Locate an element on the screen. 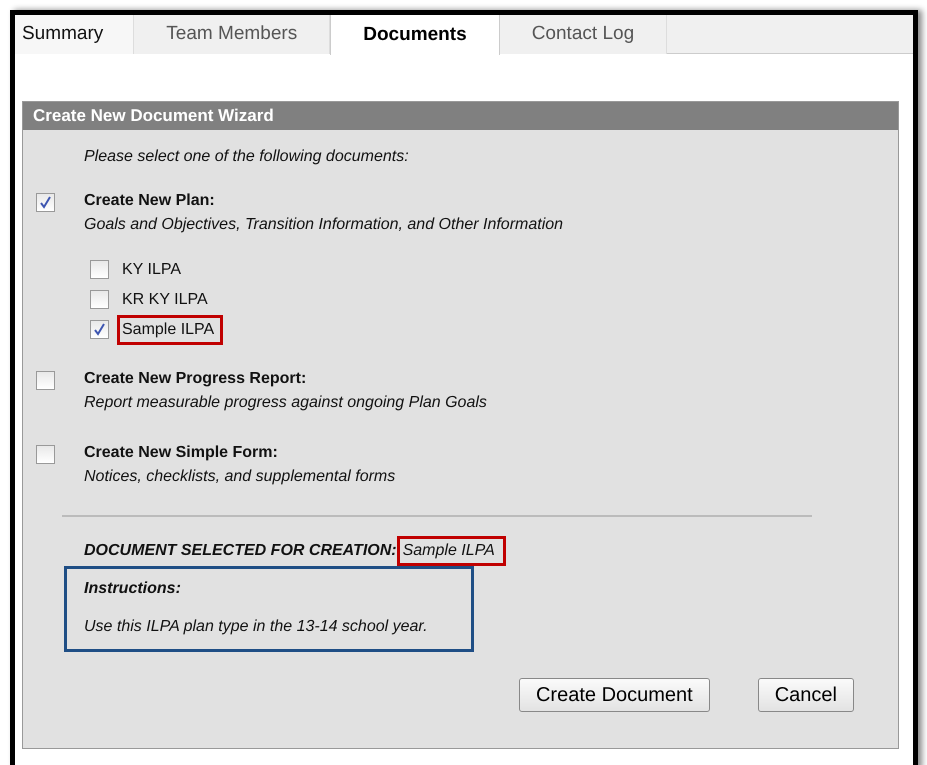 The height and width of the screenshot is (765, 927). selected-document: Sample ILPA is located at coordinates (451, 551).